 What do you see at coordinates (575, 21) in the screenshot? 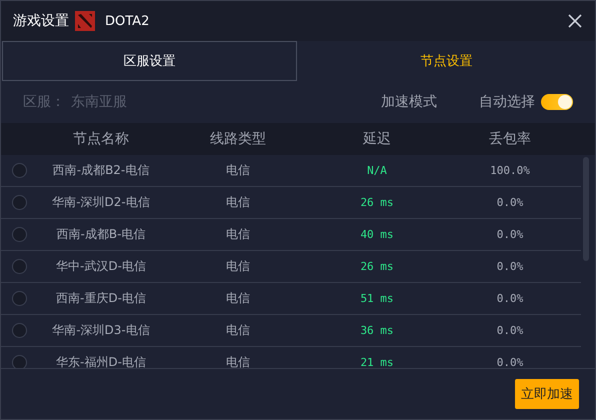
I see `close-button` at bounding box center [575, 21].